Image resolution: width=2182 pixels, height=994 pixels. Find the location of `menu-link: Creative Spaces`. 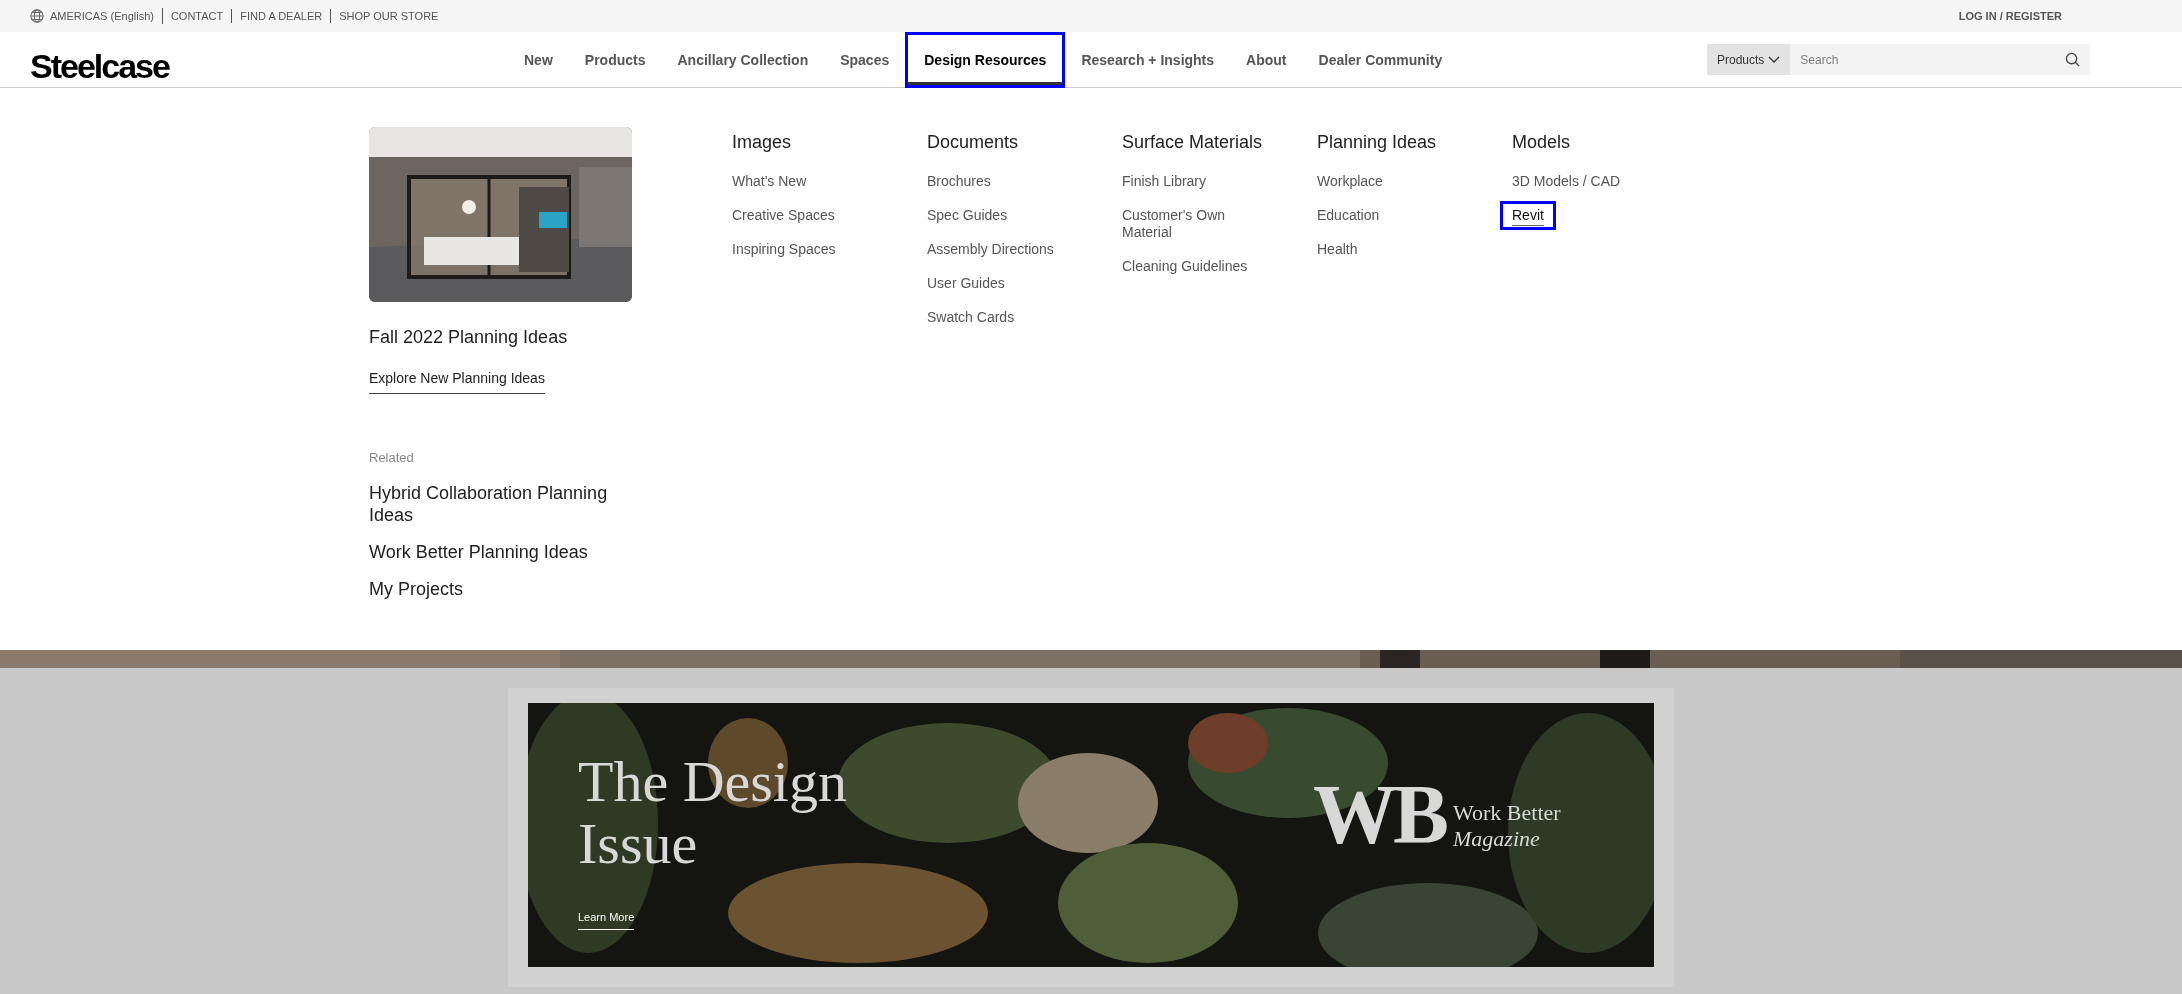

menu-link: Creative Spaces is located at coordinates (783, 215).